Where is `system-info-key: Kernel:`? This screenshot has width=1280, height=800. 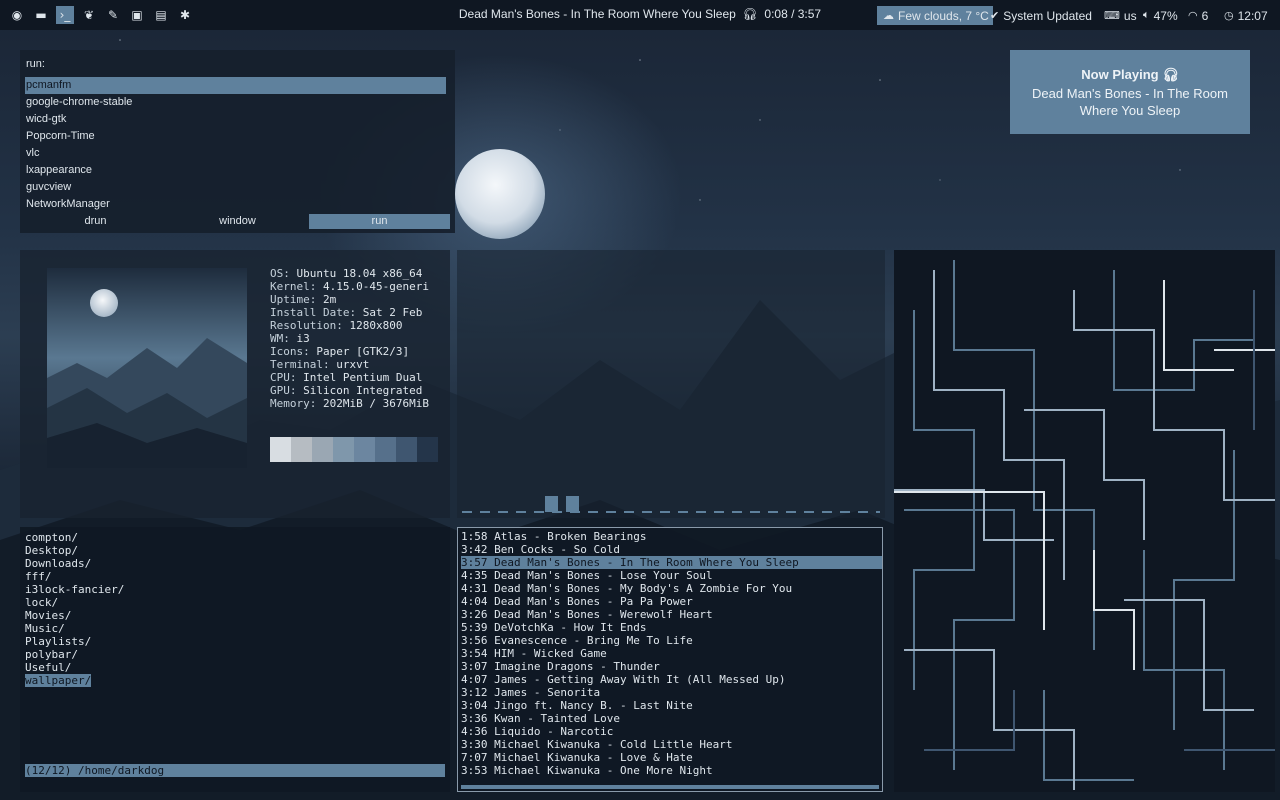
system-info-key: Kernel: is located at coordinates (293, 286).